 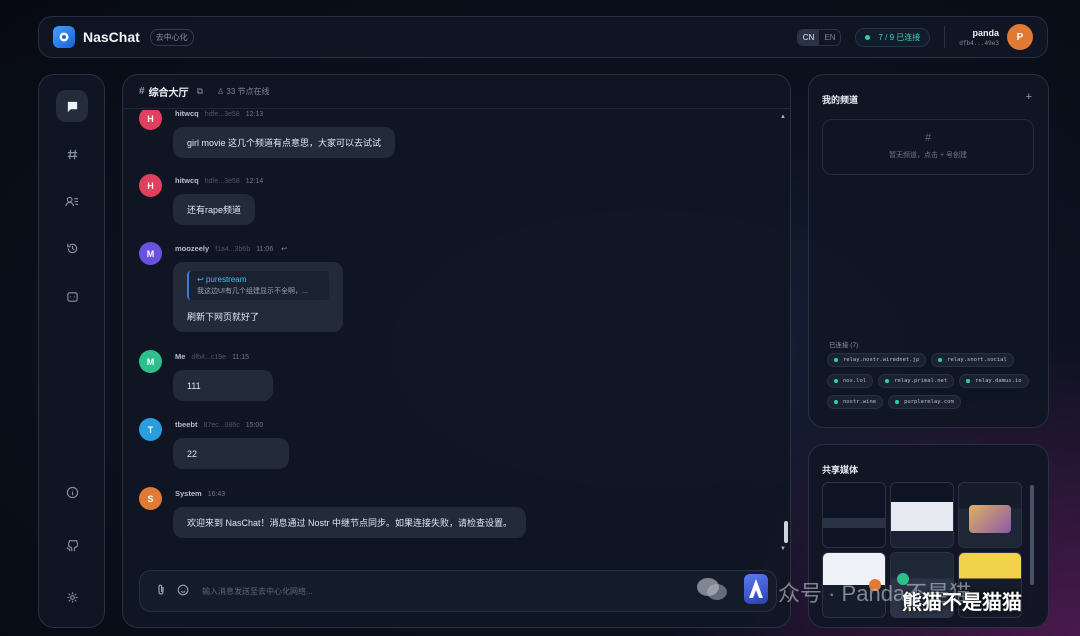 I want to click on channels-title: 我的频道, so click(x=840, y=100).